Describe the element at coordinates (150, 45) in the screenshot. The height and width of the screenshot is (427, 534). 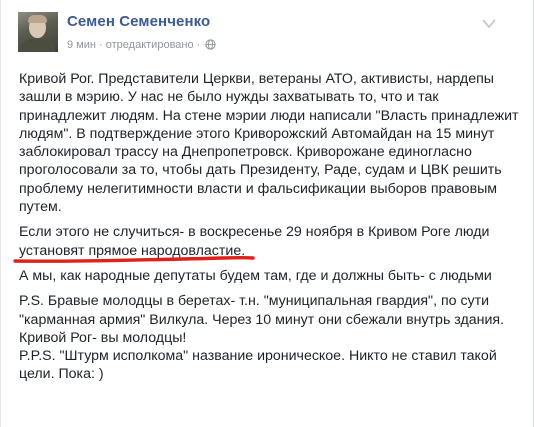
I see `edited-label: отредактировано` at that location.